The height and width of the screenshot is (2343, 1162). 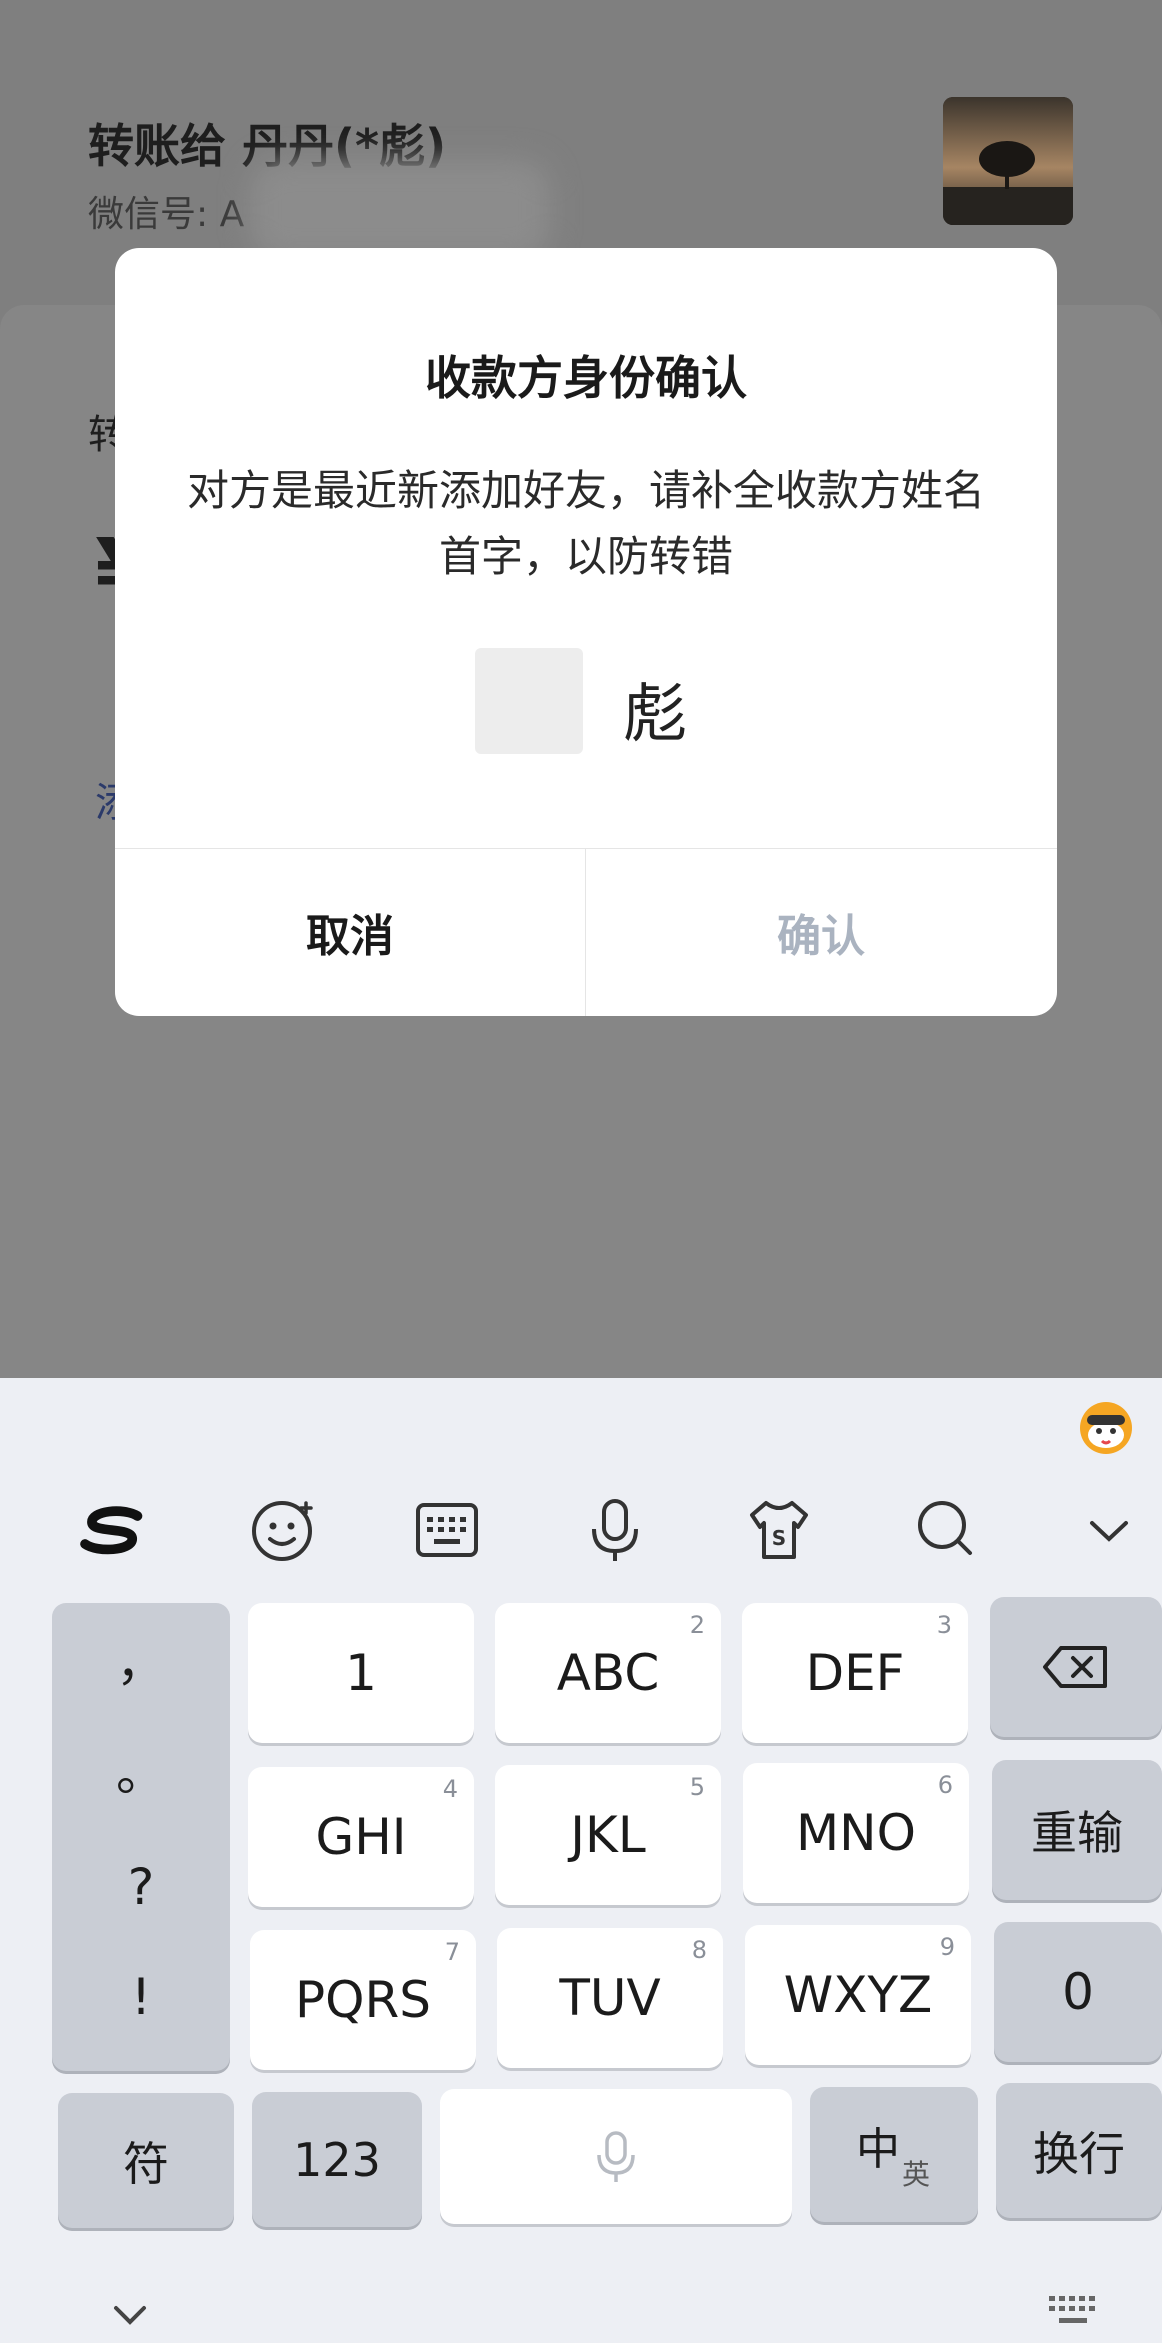 I want to click on key-label: WXYZ, so click(x=858, y=1995).